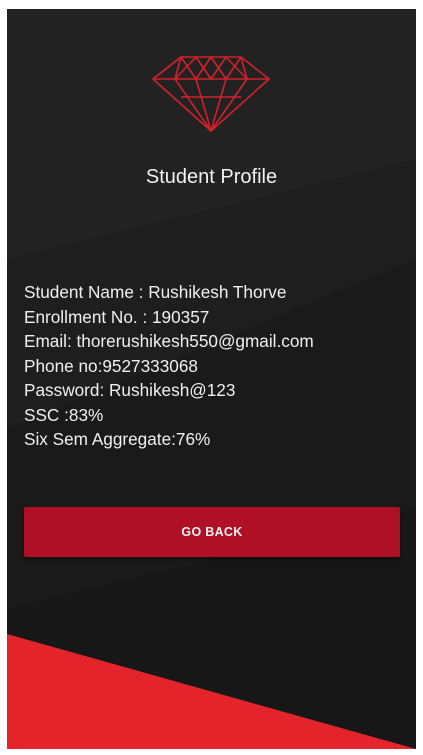 The width and height of the screenshot is (423, 755). Describe the element at coordinates (117, 439) in the screenshot. I see `aggregate-text: Six Sem Aggregate:76%` at that location.